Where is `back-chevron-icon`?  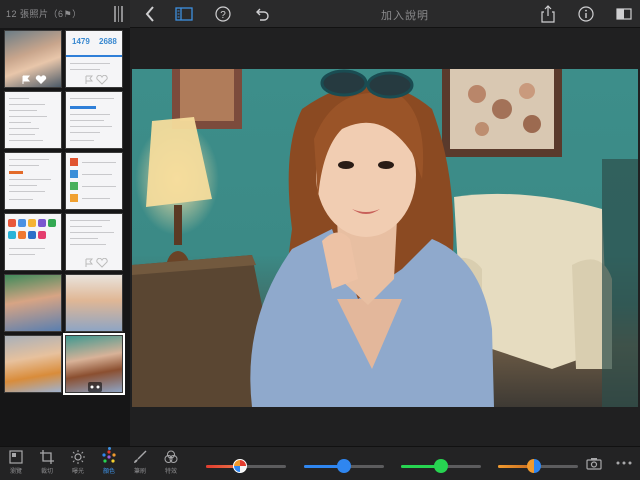
back-chevron-icon is located at coordinates (150, 14).